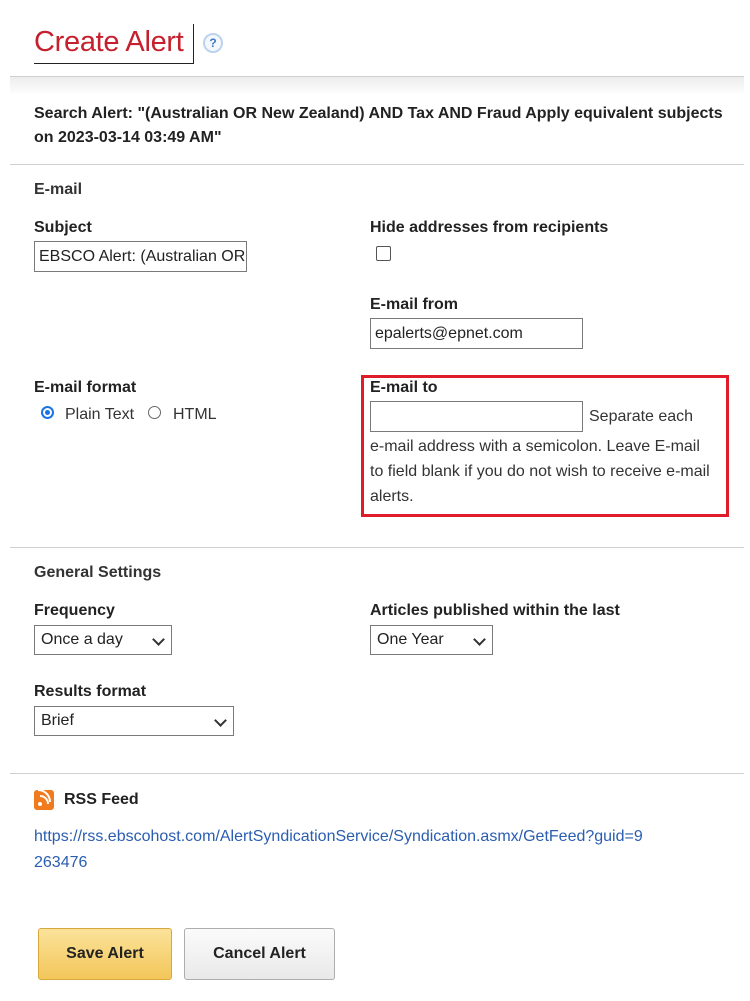 This screenshot has height=1001, width=750. Describe the element at coordinates (101, 799) in the screenshot. I see `rss-feed-title: RSS Feed` at that location.